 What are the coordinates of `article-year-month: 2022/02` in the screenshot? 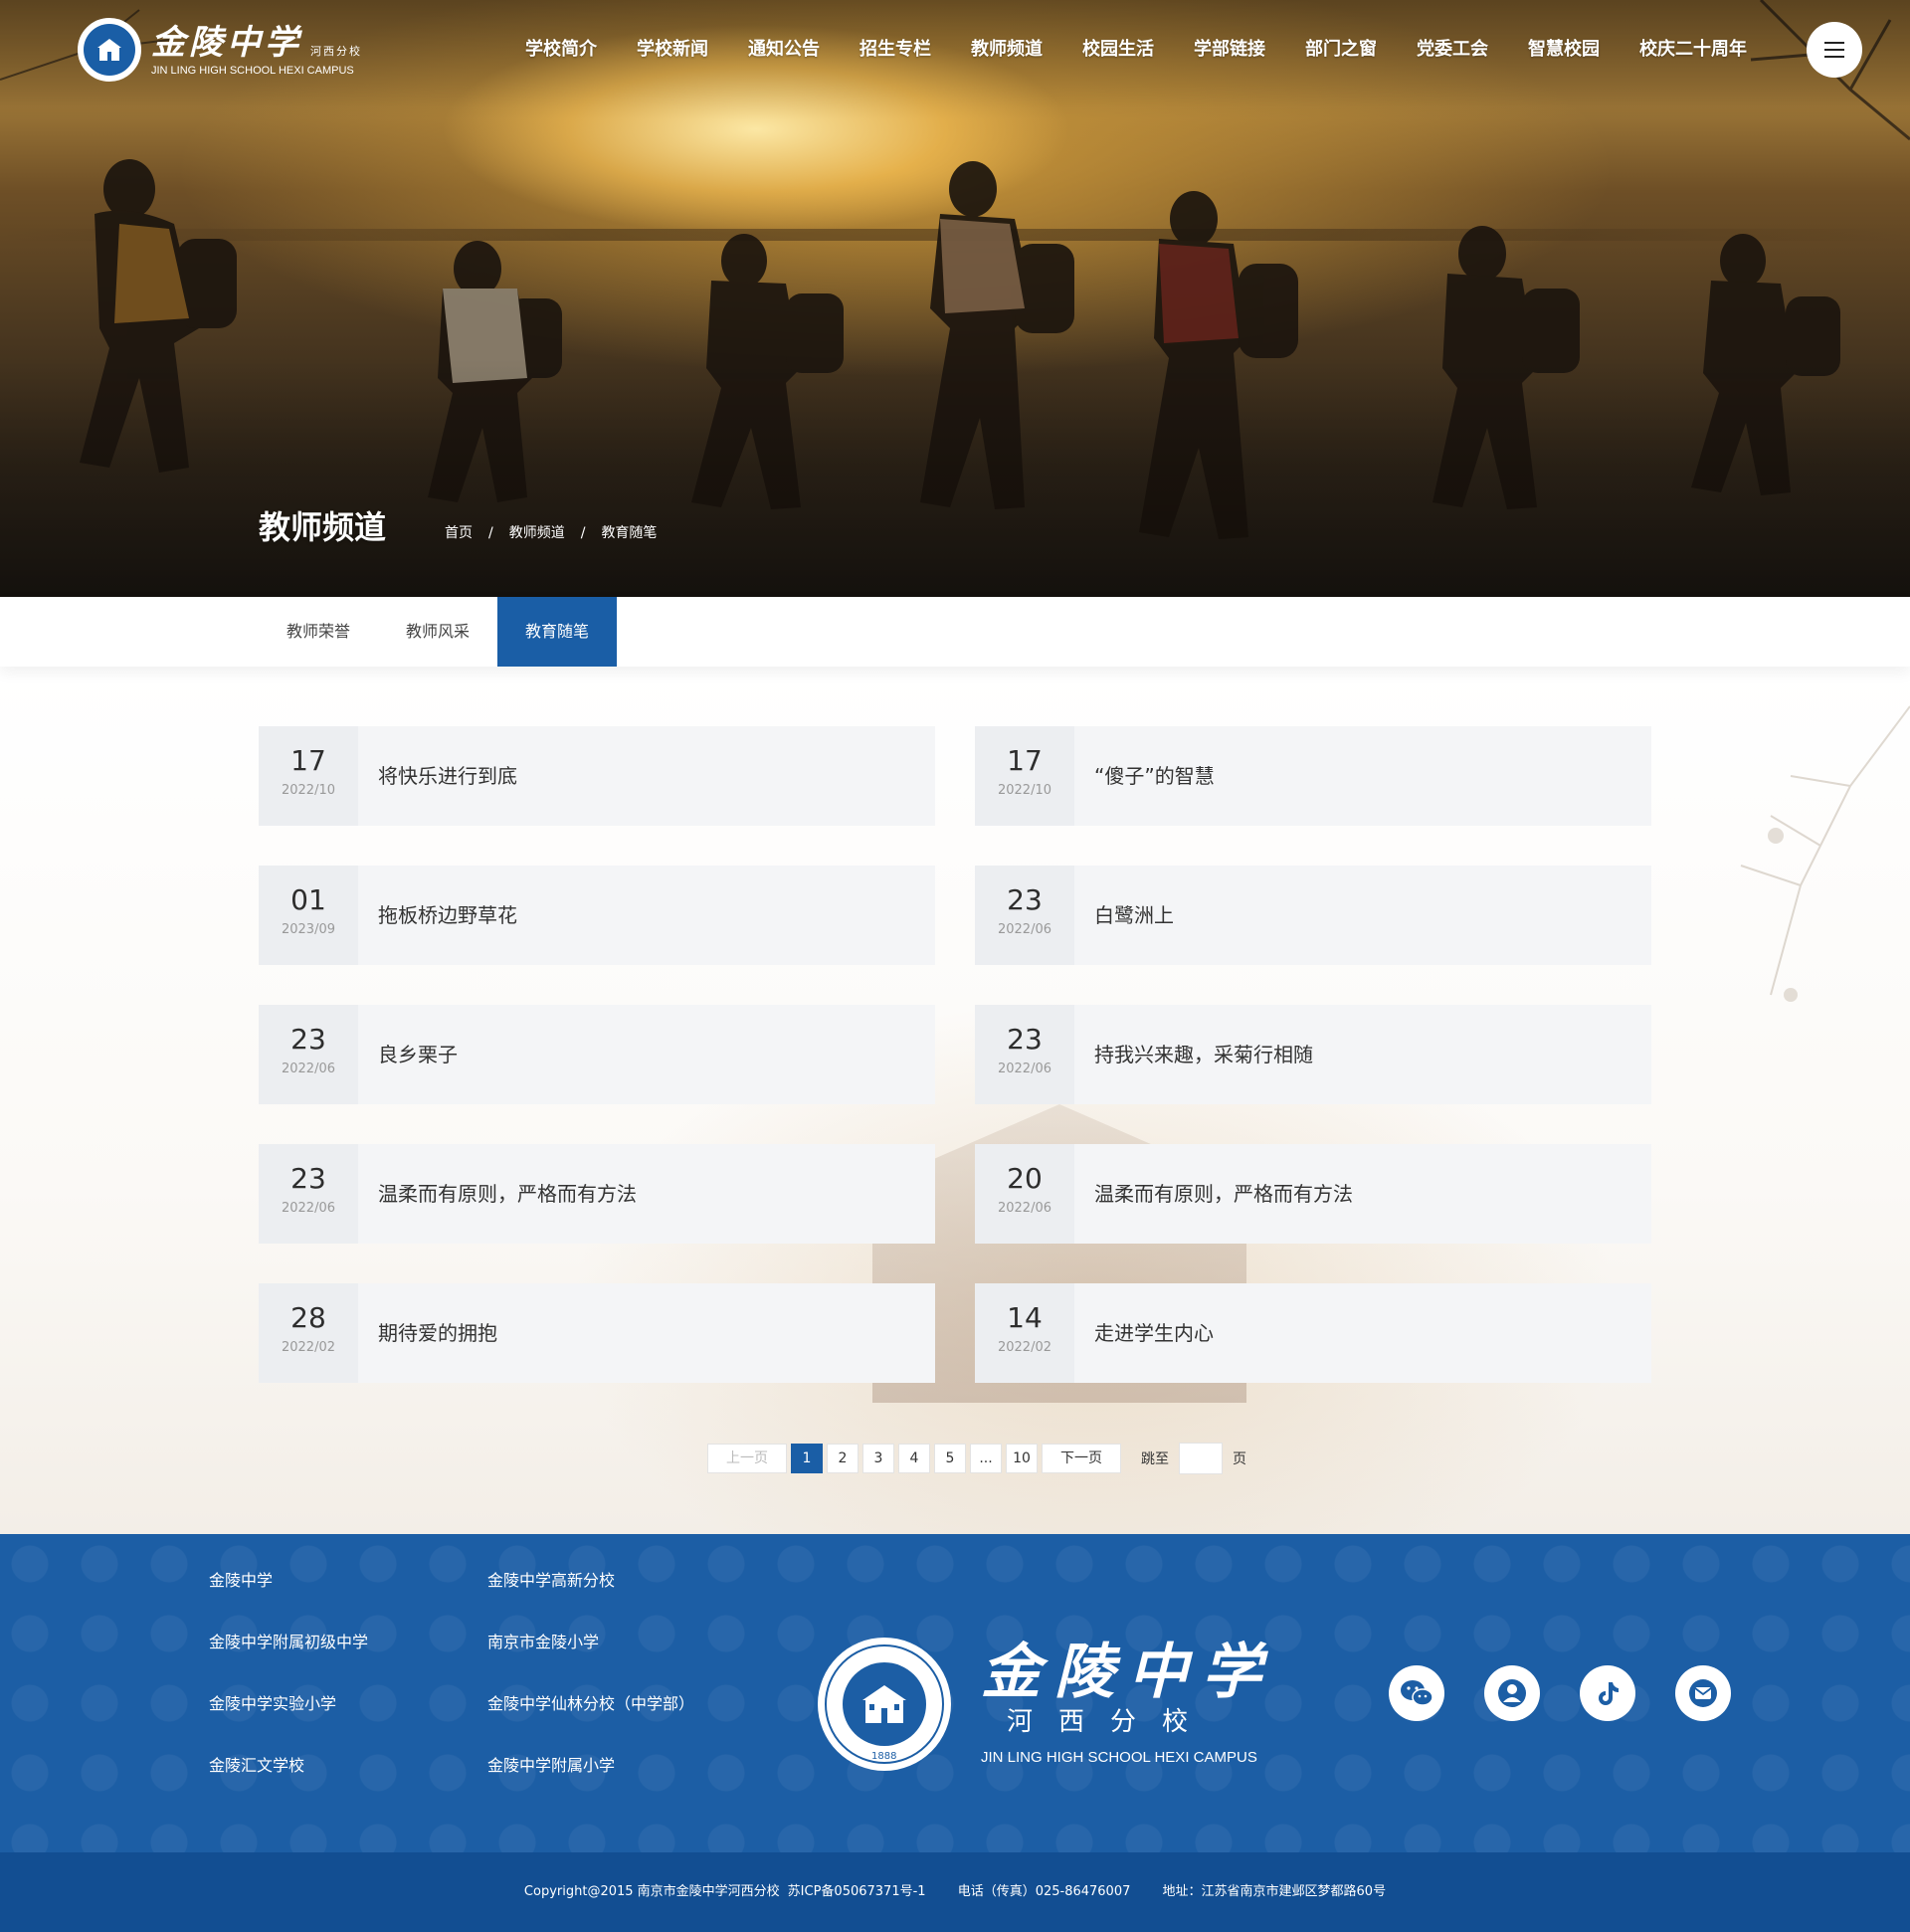 It's located at (308, 1347).